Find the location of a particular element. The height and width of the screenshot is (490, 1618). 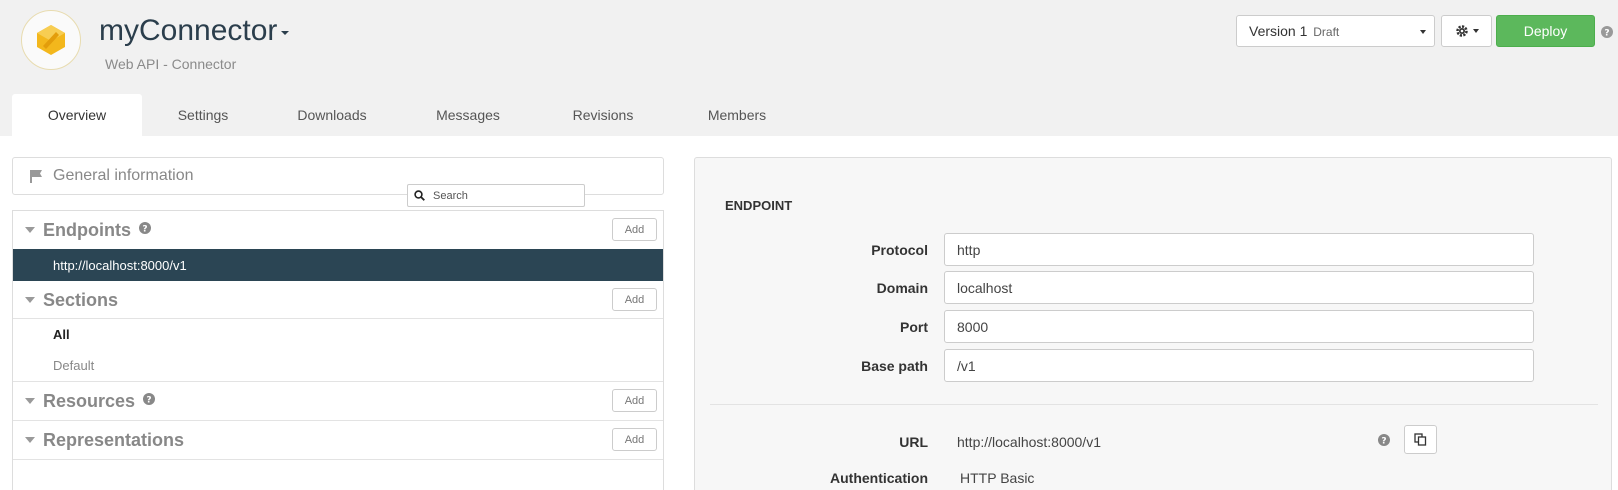

endpoint-section-title: ENDPOINT is located at coordinates (759, 205).